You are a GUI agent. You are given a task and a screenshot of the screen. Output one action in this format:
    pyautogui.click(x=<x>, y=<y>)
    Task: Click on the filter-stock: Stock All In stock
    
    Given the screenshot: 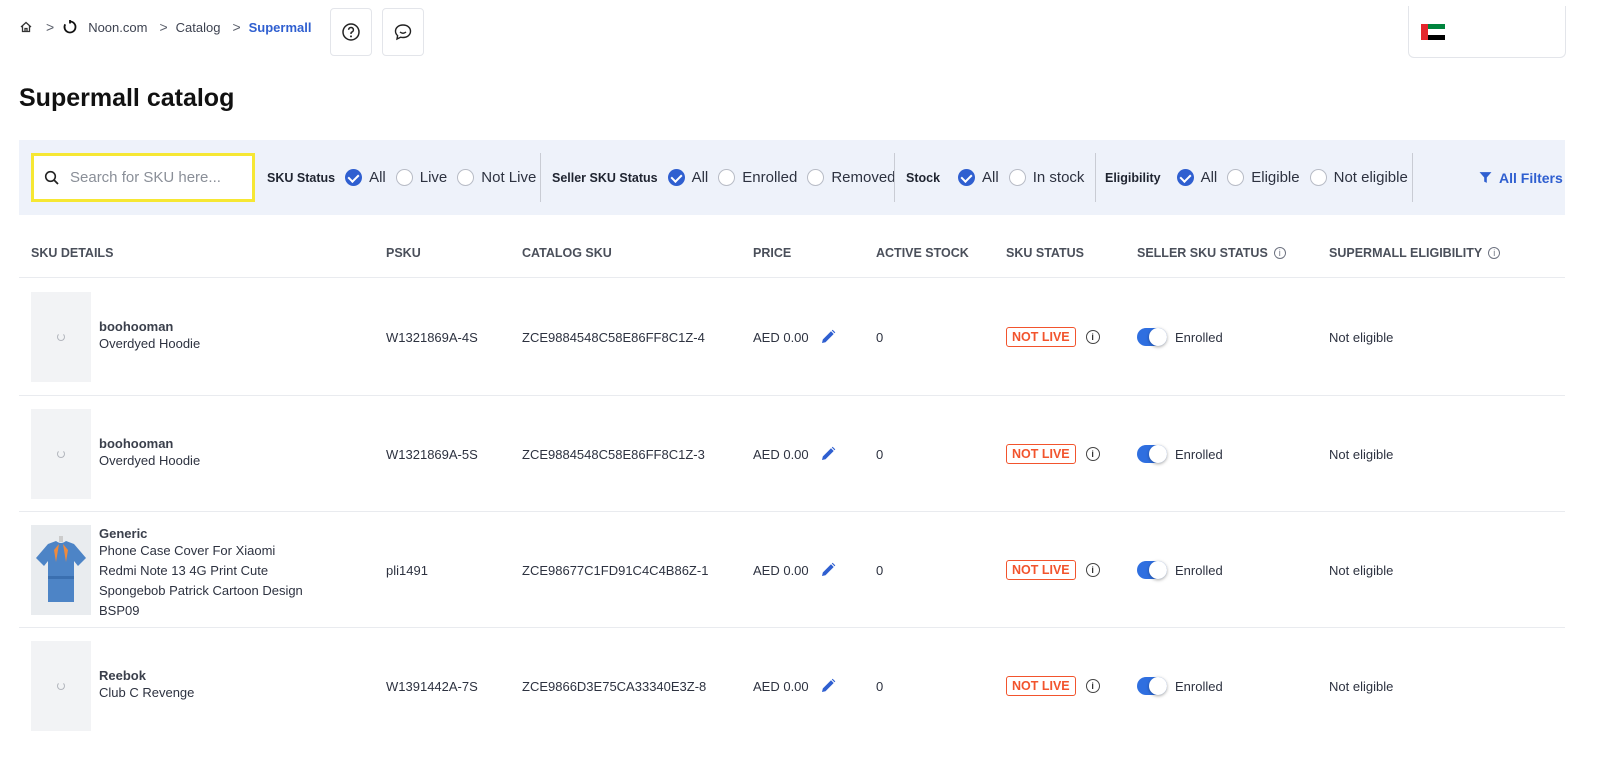 What is the action you would take?
    pyautogui.click(x=1000, y=177)
    